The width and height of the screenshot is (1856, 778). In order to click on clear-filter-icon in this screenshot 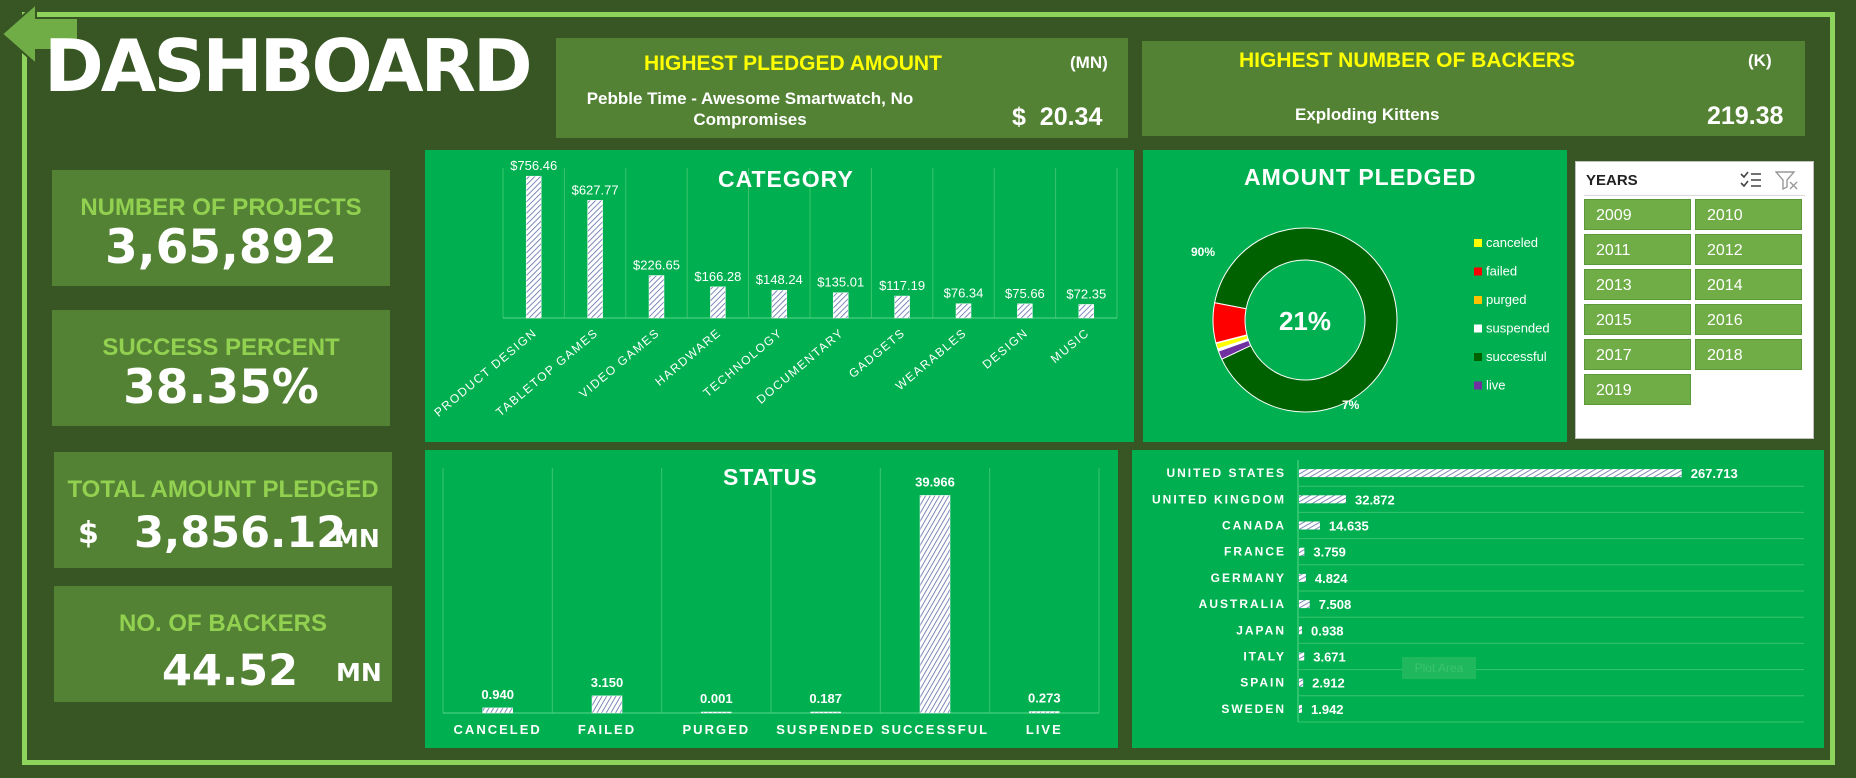, I will do `click(1787, 180)`.